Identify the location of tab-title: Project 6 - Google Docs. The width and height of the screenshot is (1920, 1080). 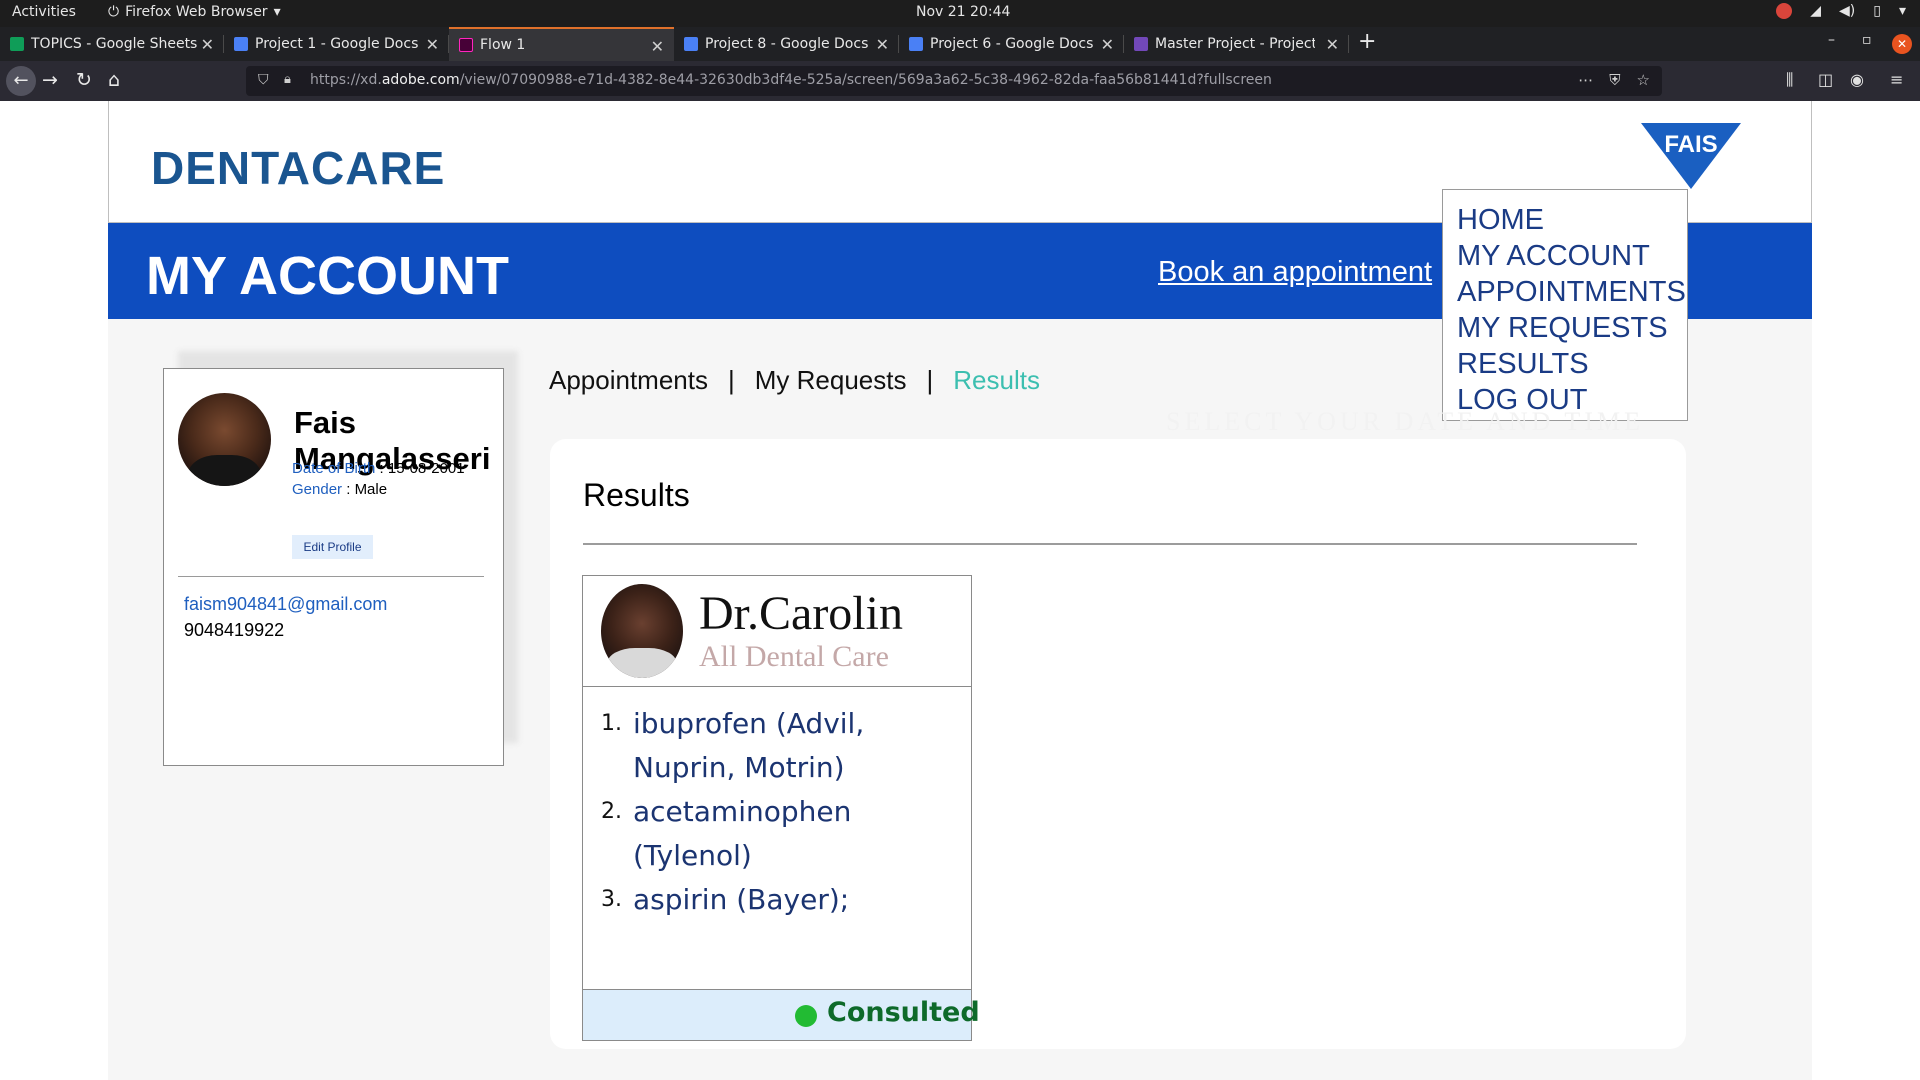
(1012, 44).